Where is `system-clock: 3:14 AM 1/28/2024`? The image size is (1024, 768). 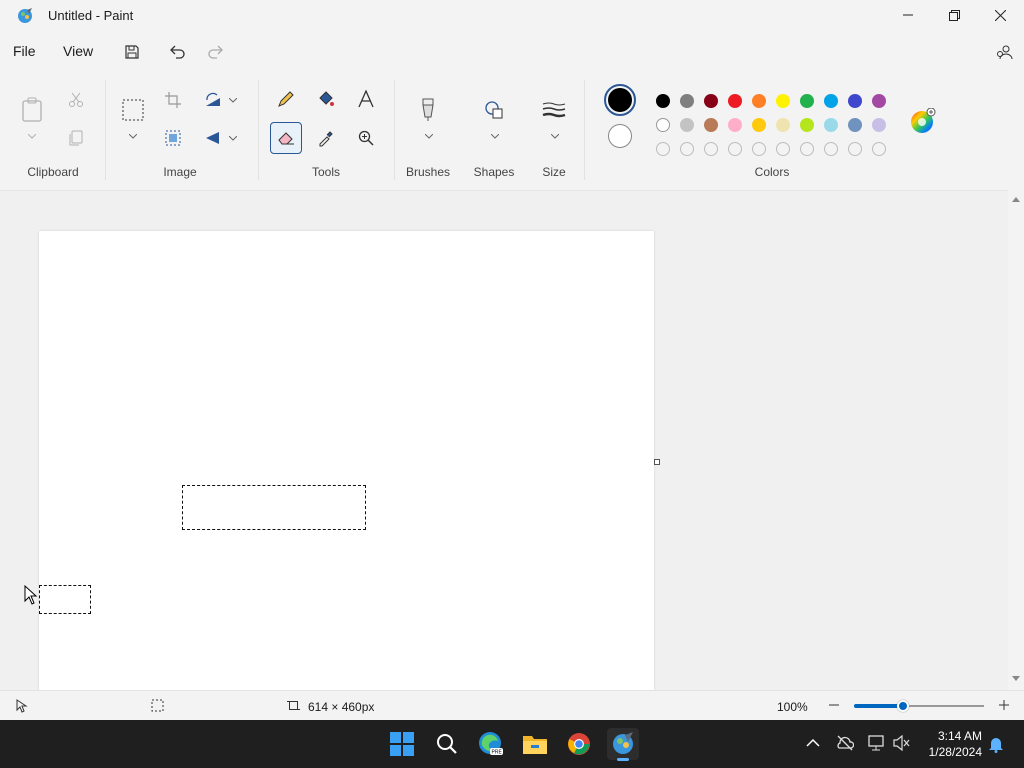 system-clock: 3:14 AM 1/28/2024 is located at coordinates (955, 744).